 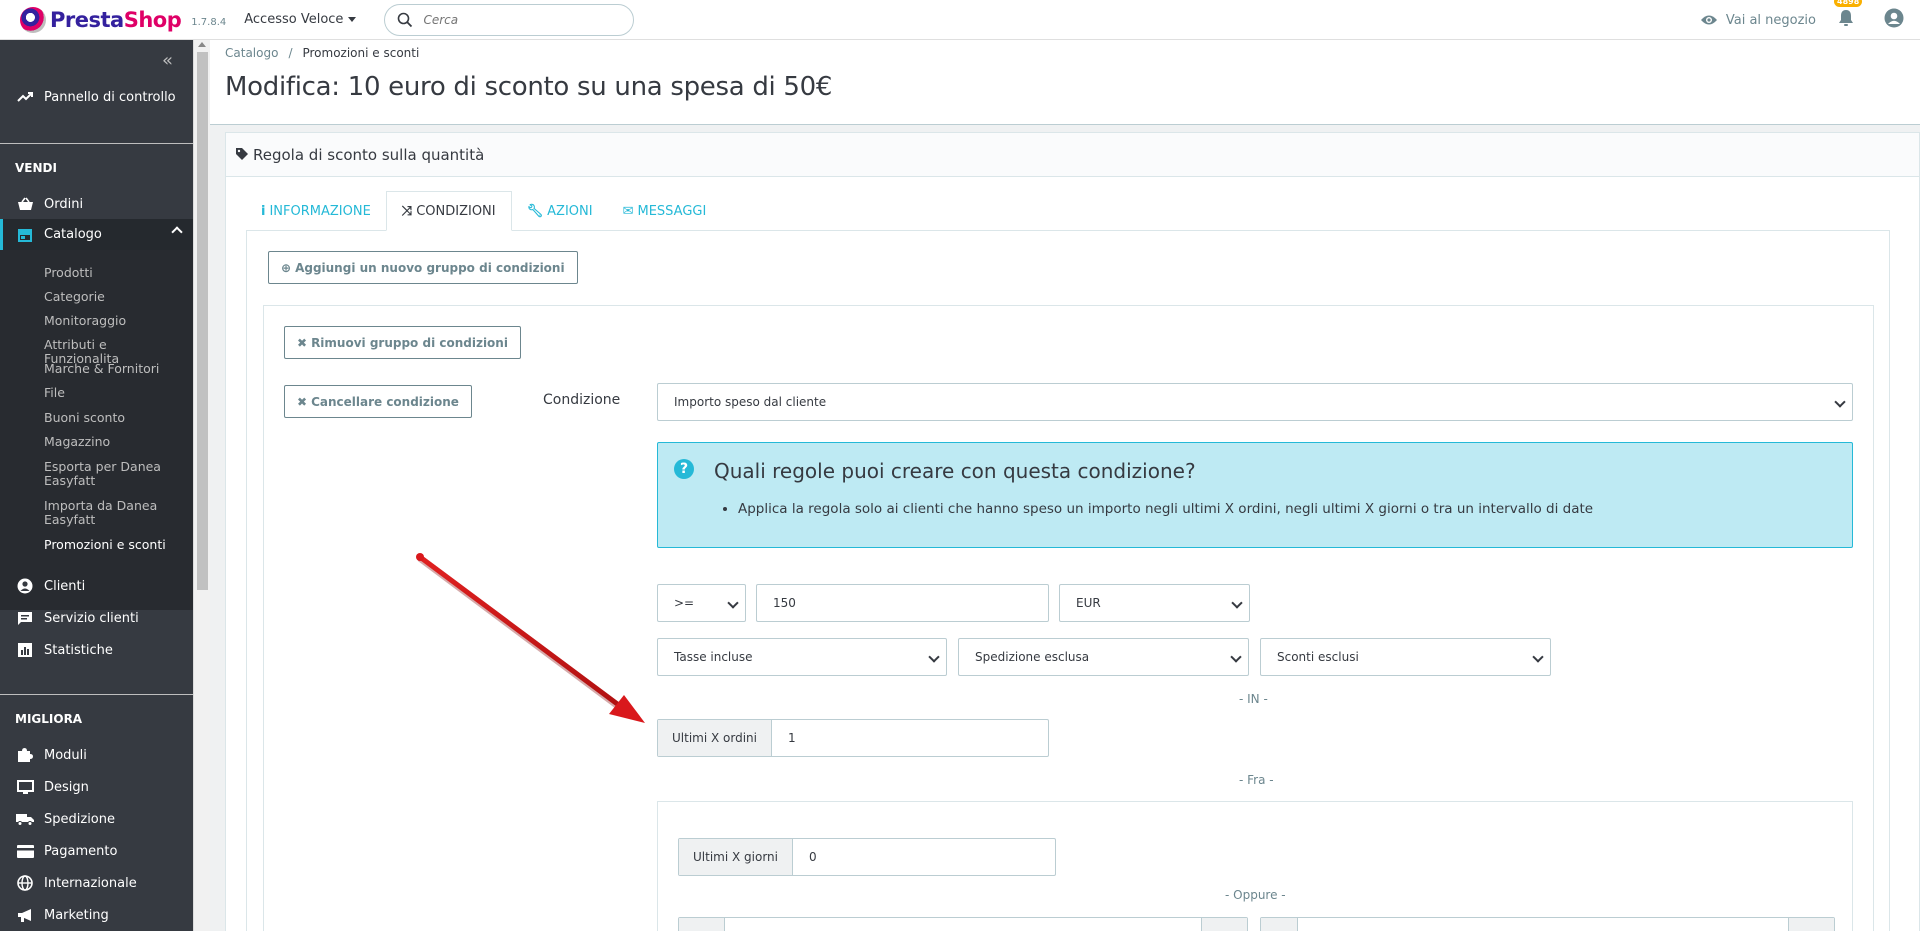 I want to click on quick-access-dropdown: Accesso Veloce, so click(x=300, y=19).